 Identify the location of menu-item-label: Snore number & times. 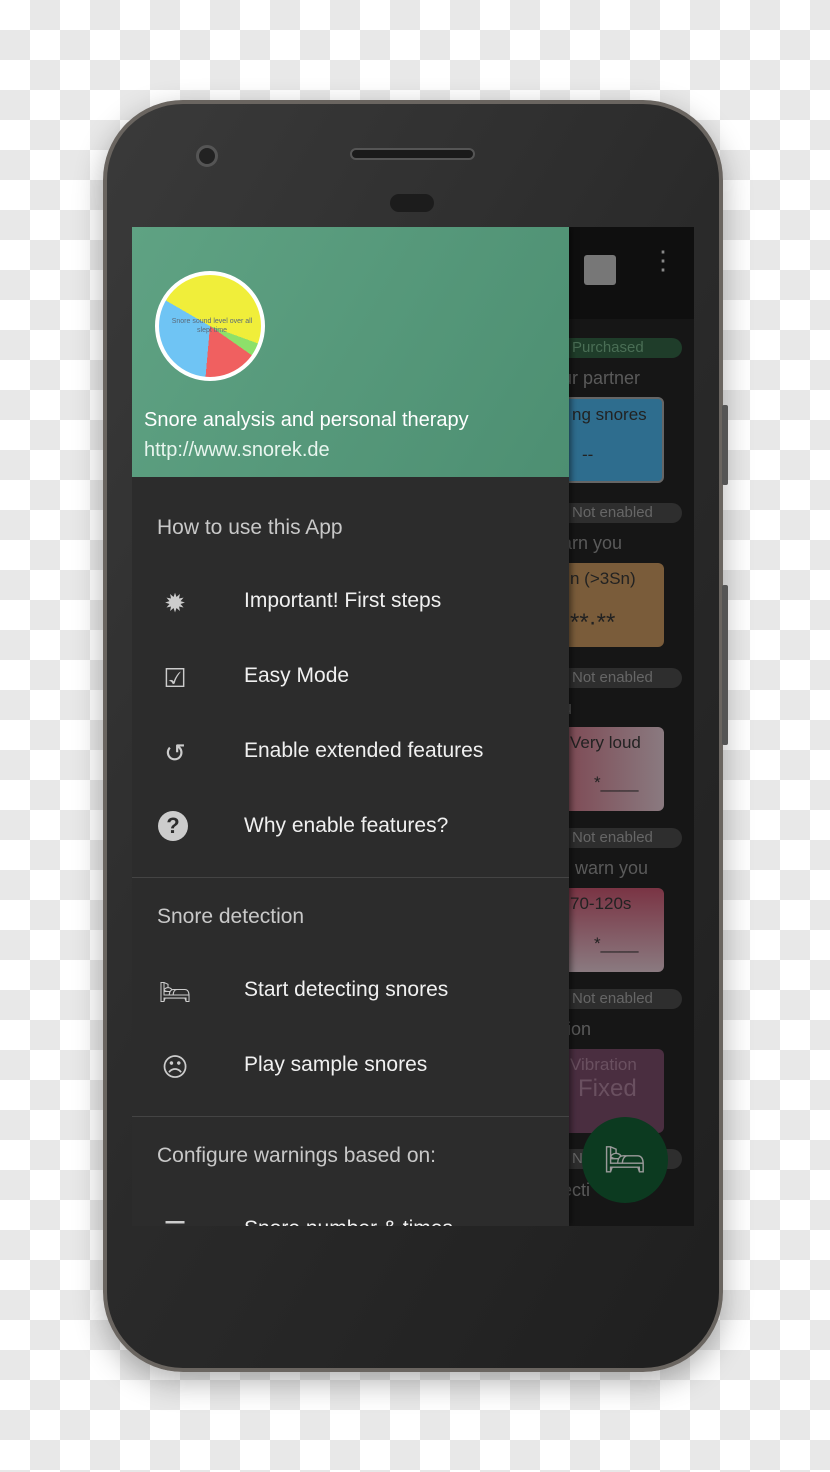
(348, 1221).